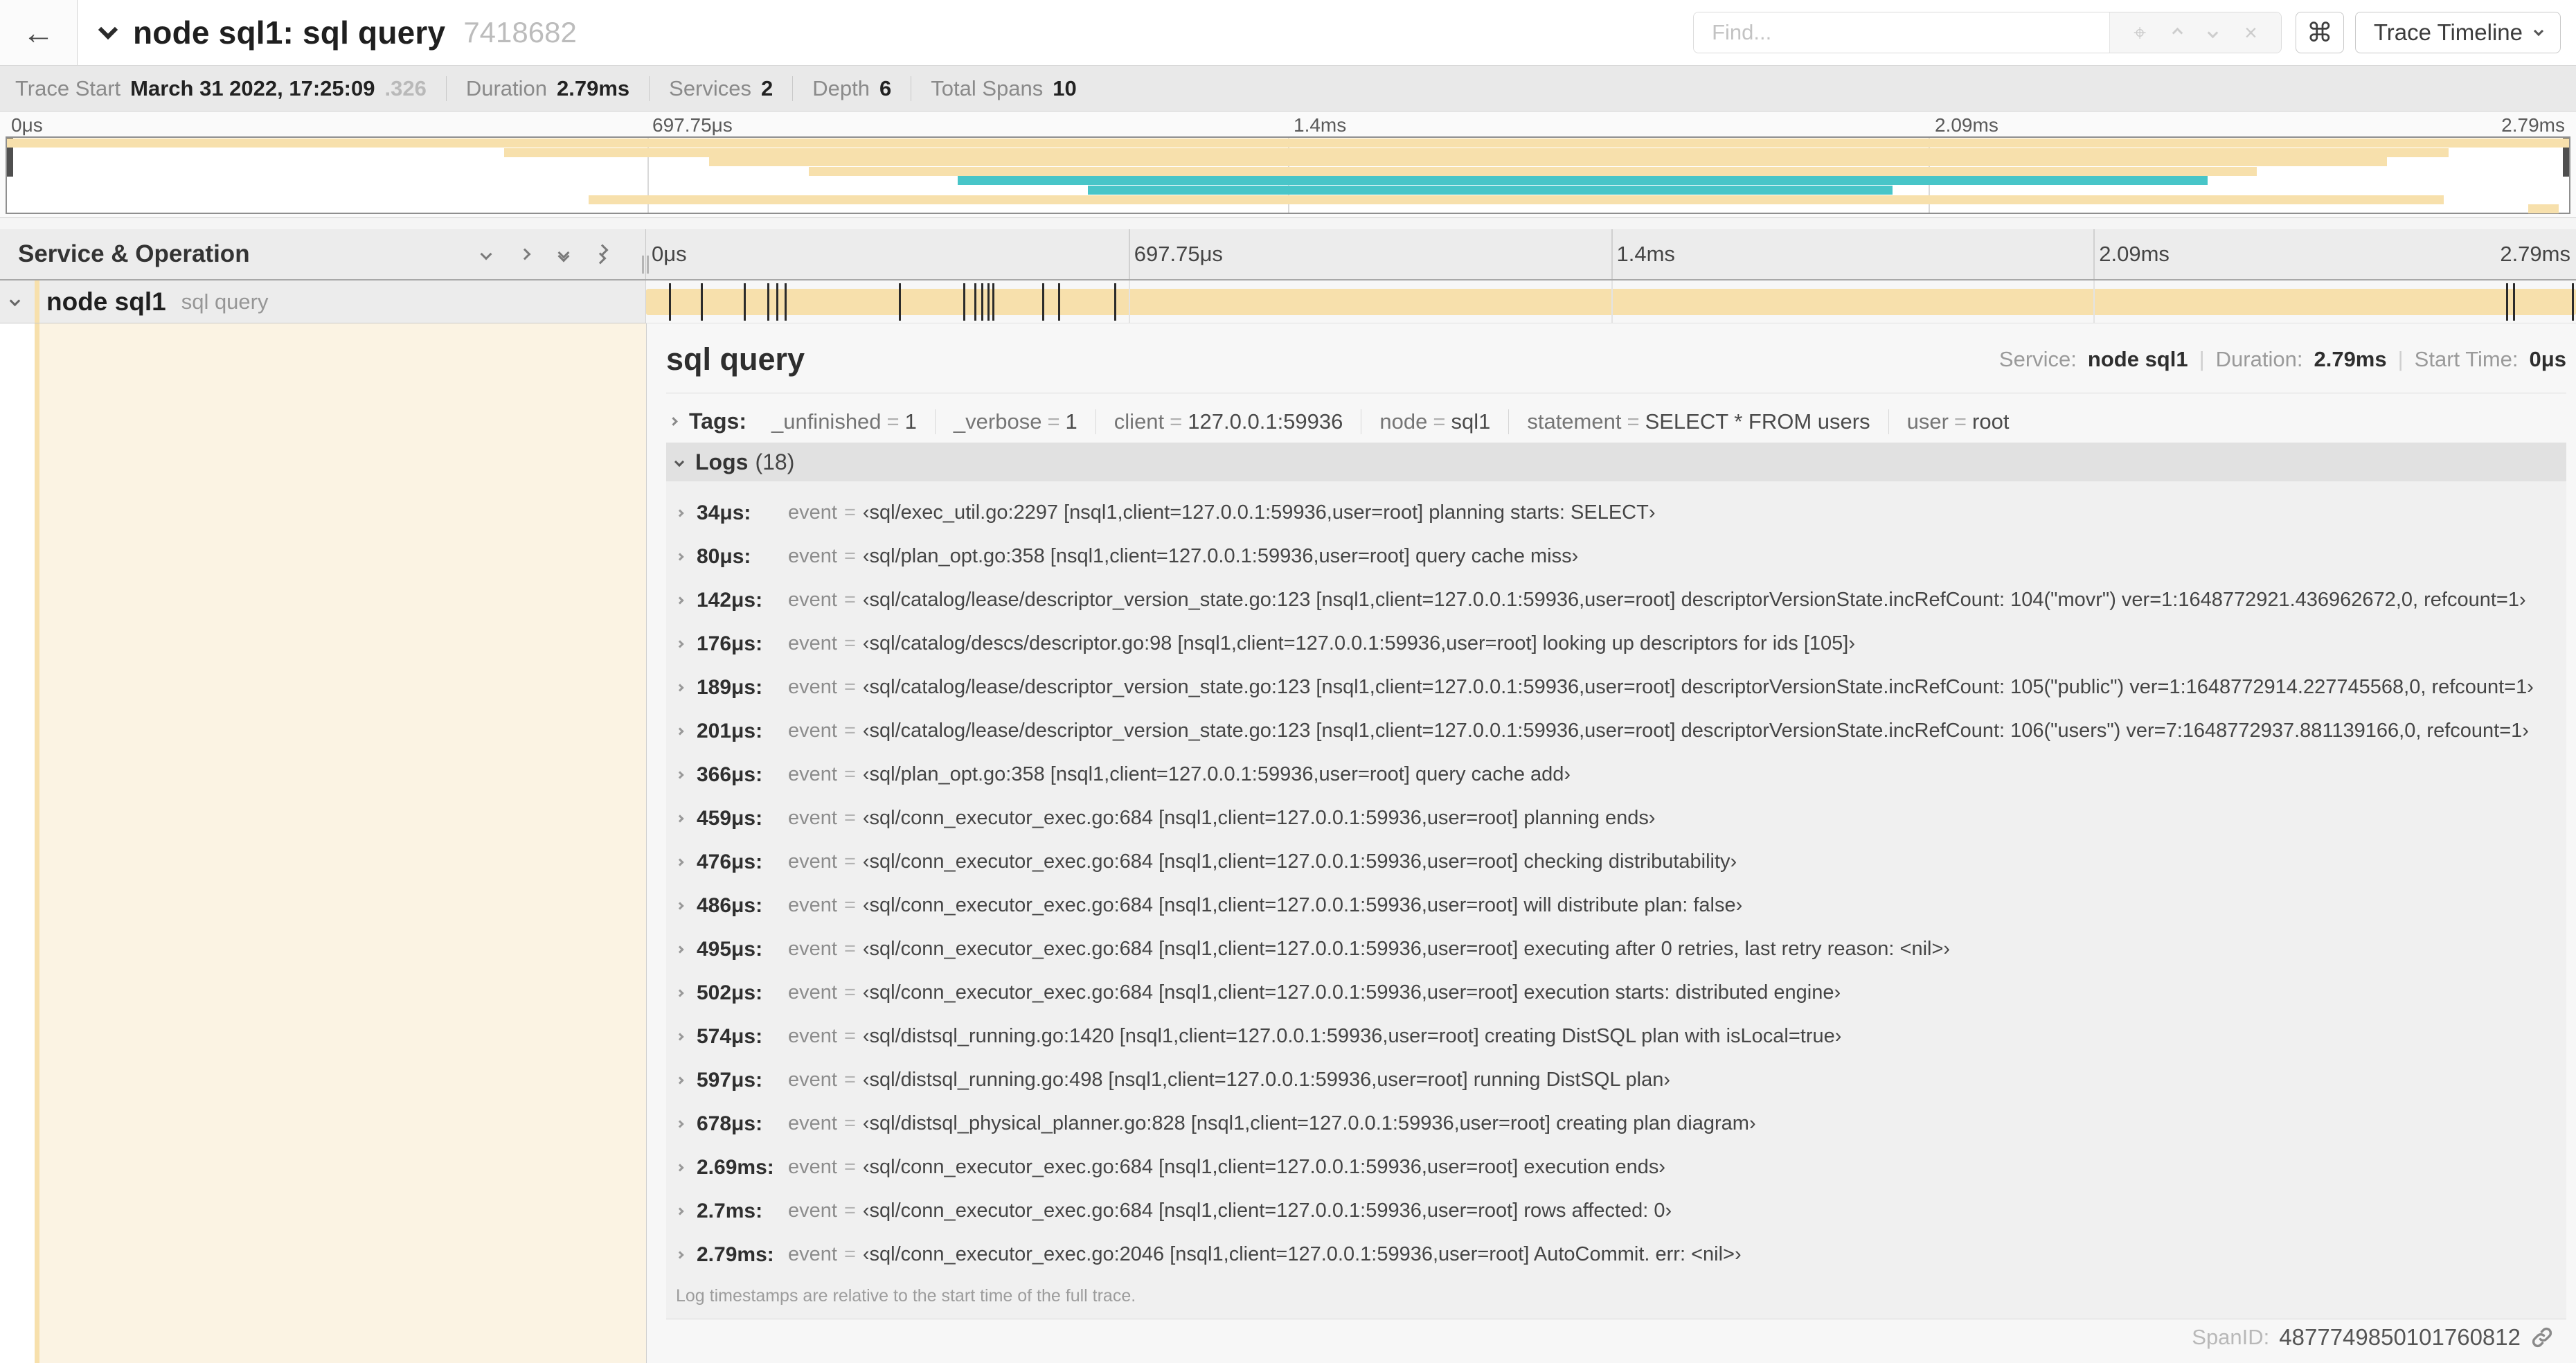 Image resolution: width=2576 pixels, height=1363 pixels. What do you see at coordinates (997, 422) in the screenshot?
I see `tag-key: _verbose` at bounding box center [997, 422].